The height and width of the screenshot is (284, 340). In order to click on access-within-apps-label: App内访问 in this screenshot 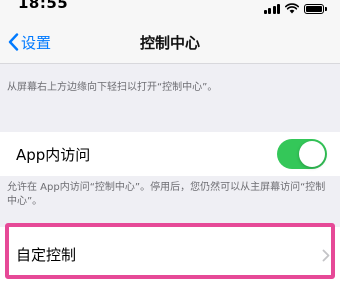, I will do `click(53, 155)`.